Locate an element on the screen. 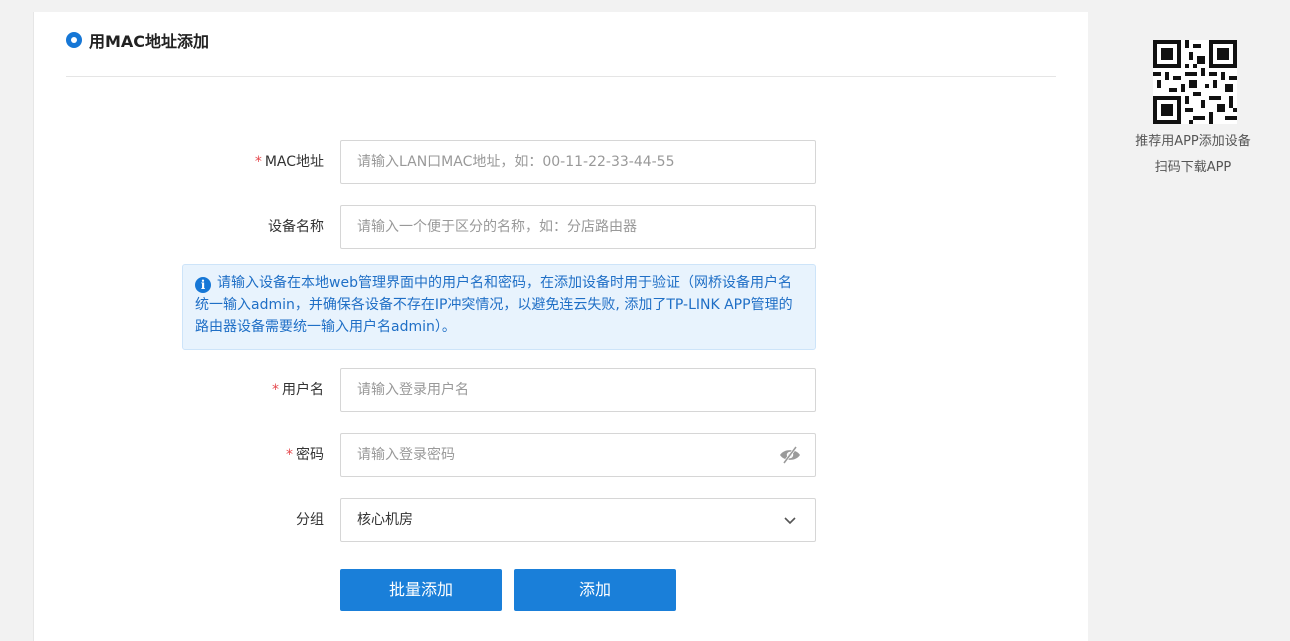 The image size is (1290, 641). section-header: 用MAC地址添加 is located at coordinates (137, 40).